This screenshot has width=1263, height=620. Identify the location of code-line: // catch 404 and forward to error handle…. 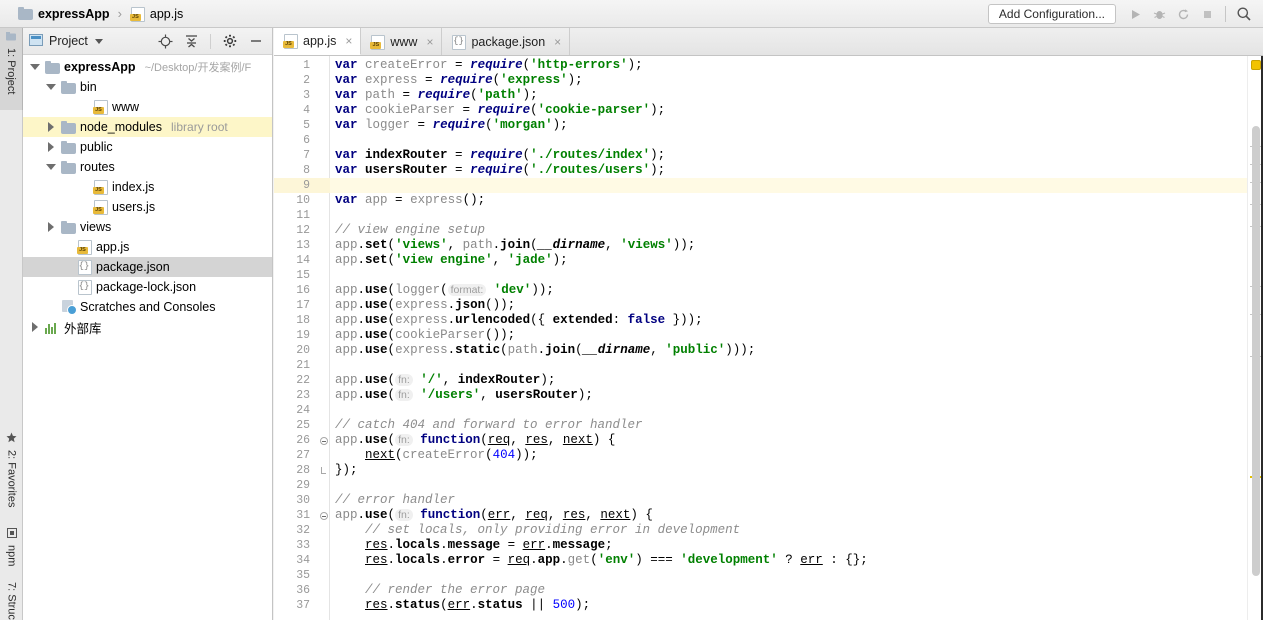
(489, 425).